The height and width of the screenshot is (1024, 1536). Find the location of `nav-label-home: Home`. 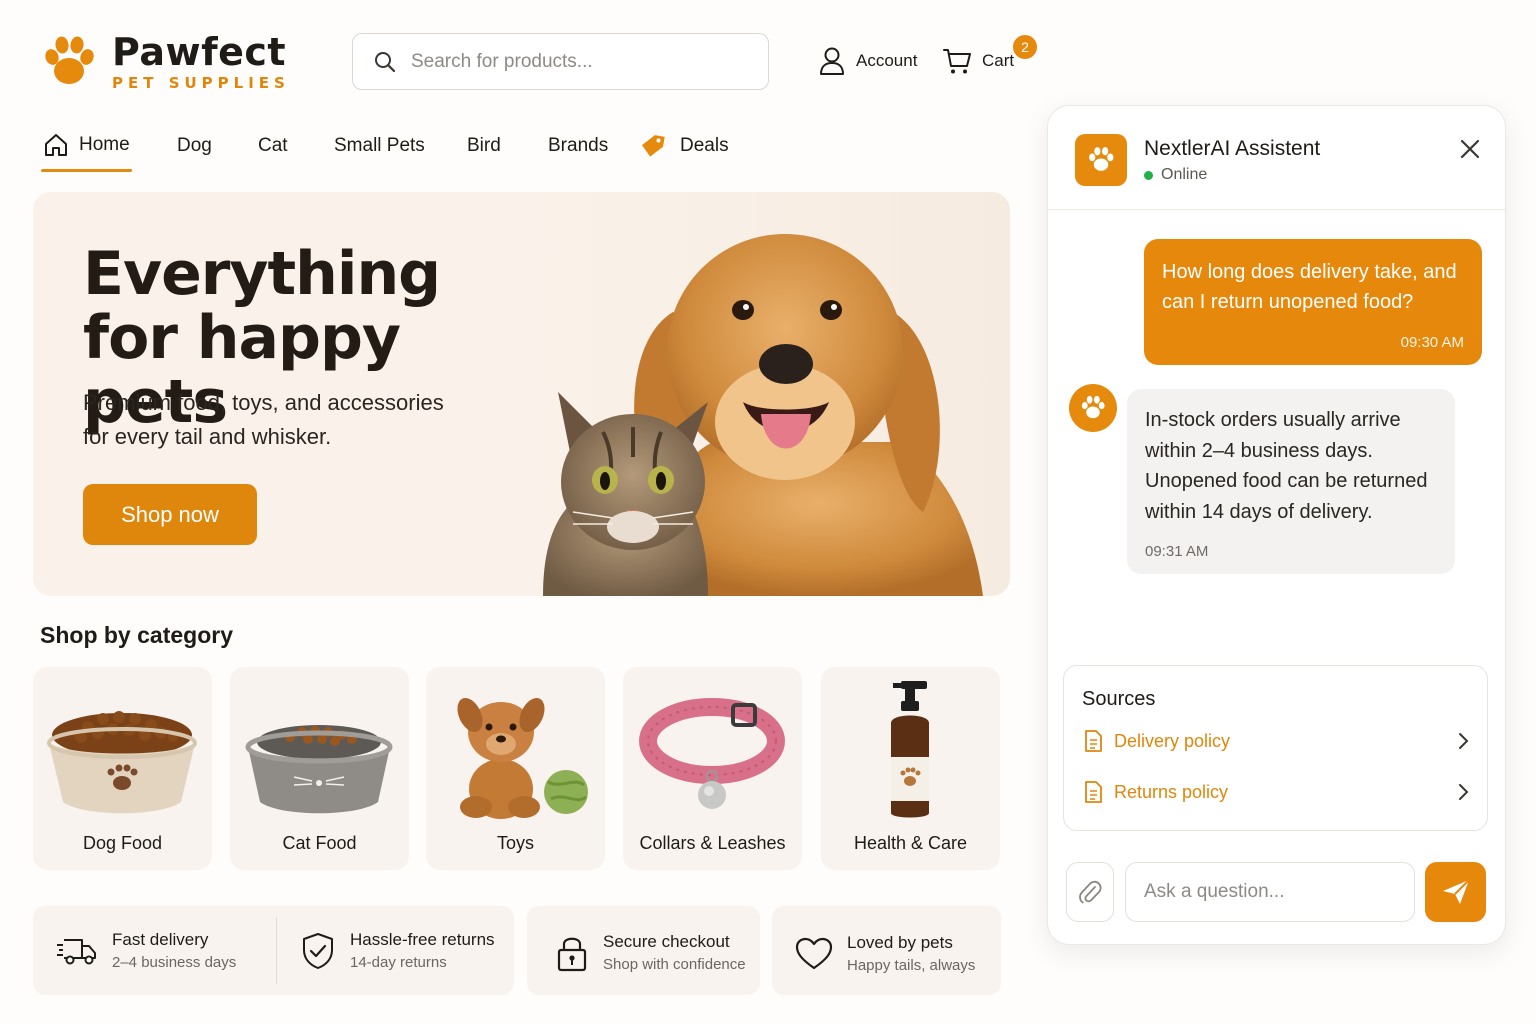

nav-label-home: Home is located at coordinates (104, 144).